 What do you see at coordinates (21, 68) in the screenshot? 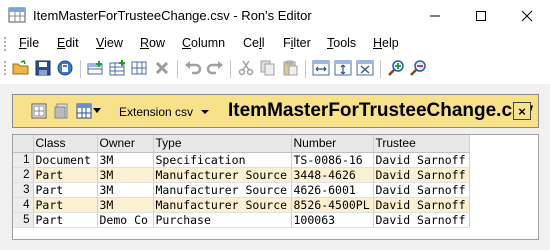
I see `open-button` at bounding box center [21, 68].